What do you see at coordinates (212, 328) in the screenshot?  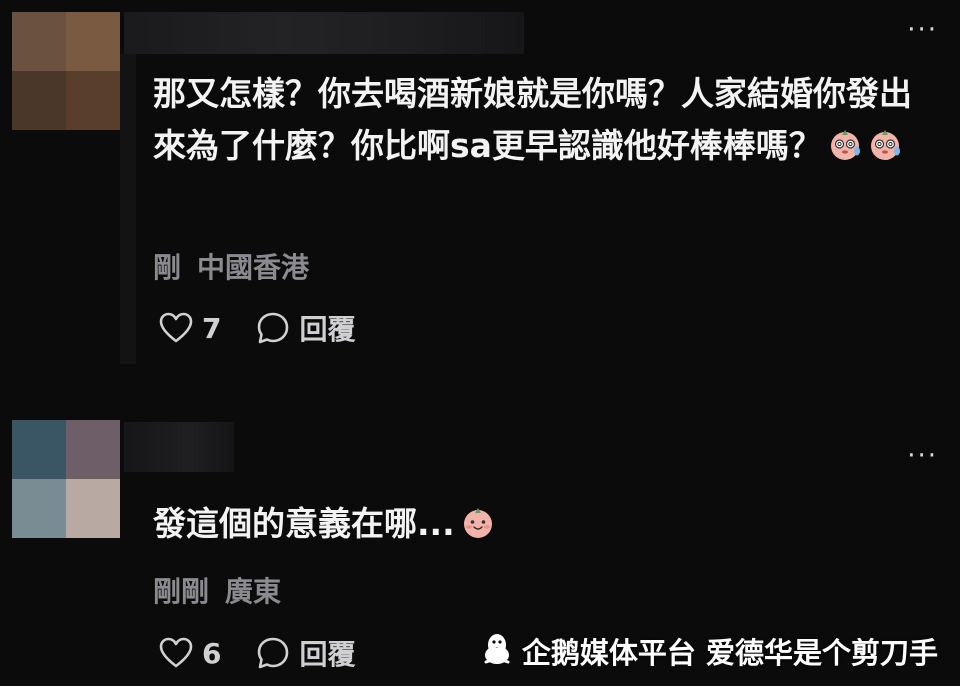 I see `like-count: 7` at bounding box center [212, 328].